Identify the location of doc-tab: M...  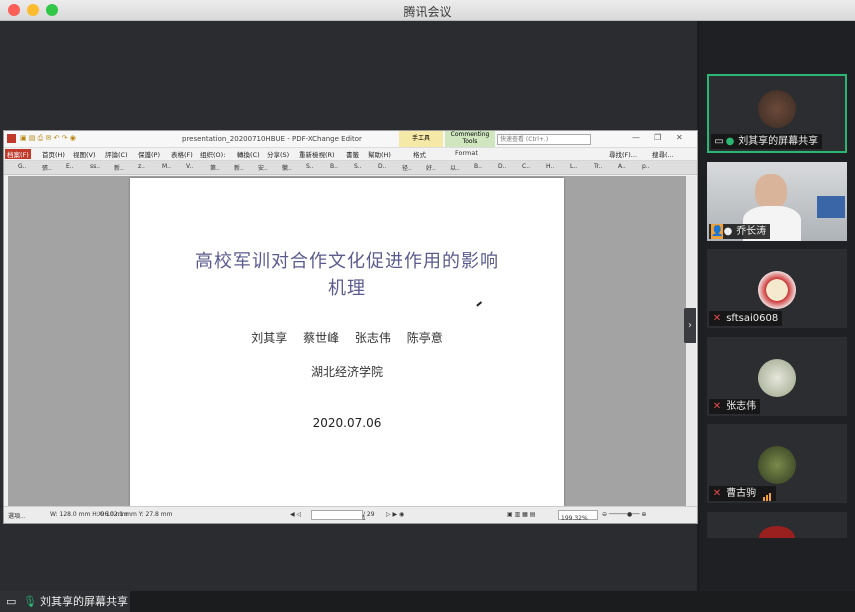
(166, 166).